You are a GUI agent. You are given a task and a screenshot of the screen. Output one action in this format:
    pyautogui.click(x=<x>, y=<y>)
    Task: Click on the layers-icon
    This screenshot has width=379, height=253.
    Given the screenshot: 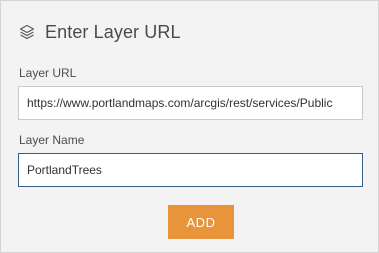 What is the action you would take?
    pyautogui.click(x=27, y=32)
    